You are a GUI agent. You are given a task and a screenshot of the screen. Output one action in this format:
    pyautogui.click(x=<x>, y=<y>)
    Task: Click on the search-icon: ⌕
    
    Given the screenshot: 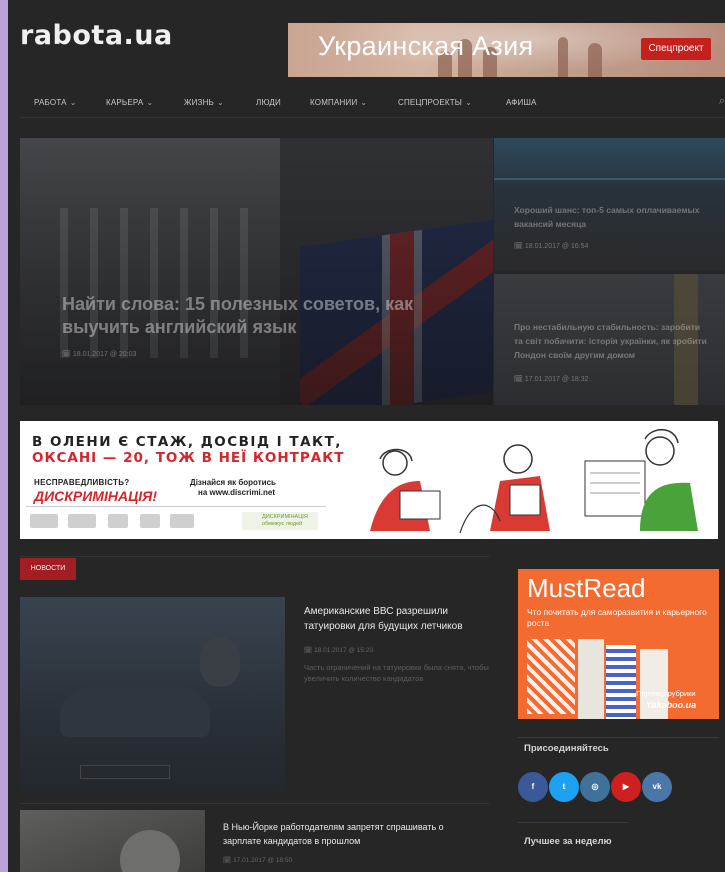 What is the action you would take?
    pyautogui.click(x=722, y=101)
    